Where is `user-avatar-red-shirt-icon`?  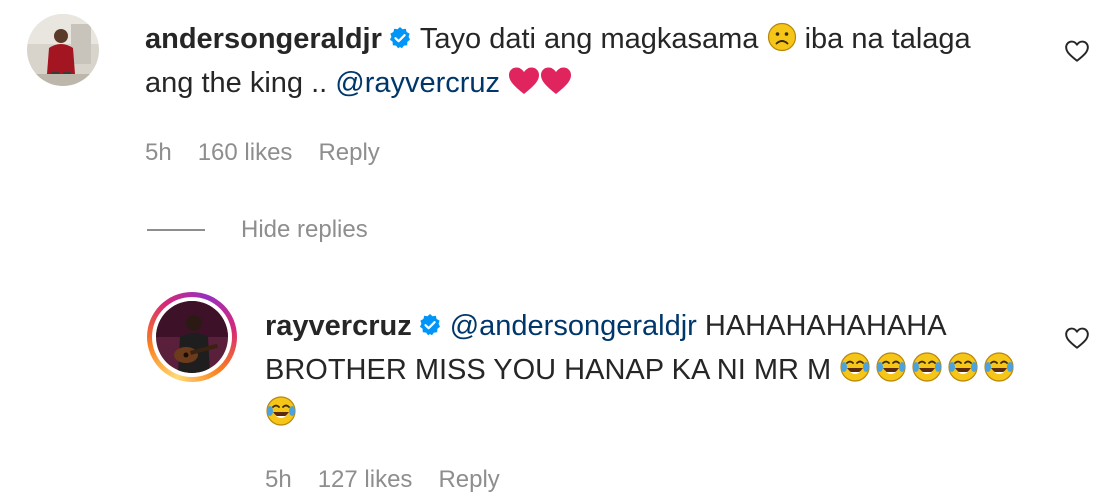 user-avatar-red-shirt-icon is located at coordinates (63, 50).